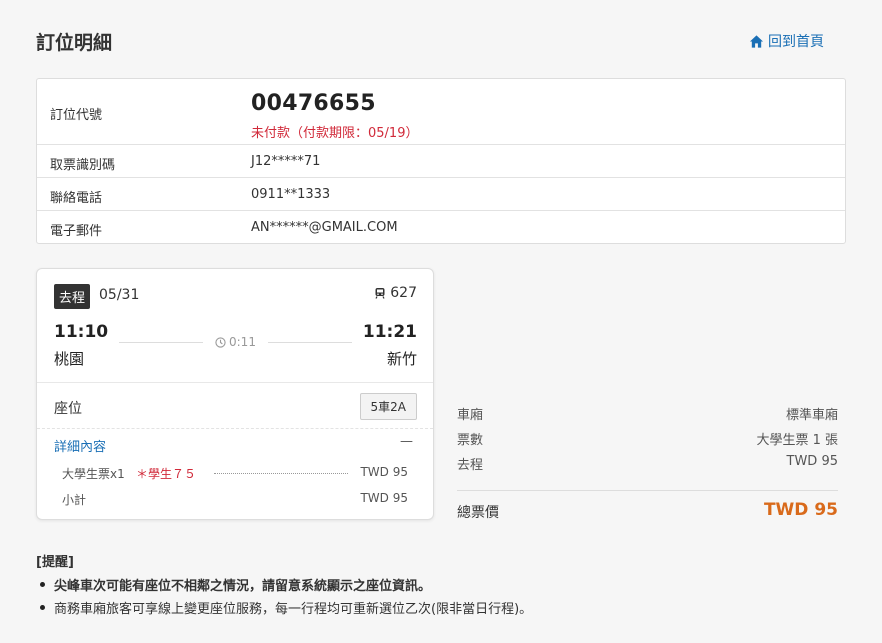 The width and height of the screenshot is (882, 643). I want to click on seat-badge: 5車2A, so click(388, 406).